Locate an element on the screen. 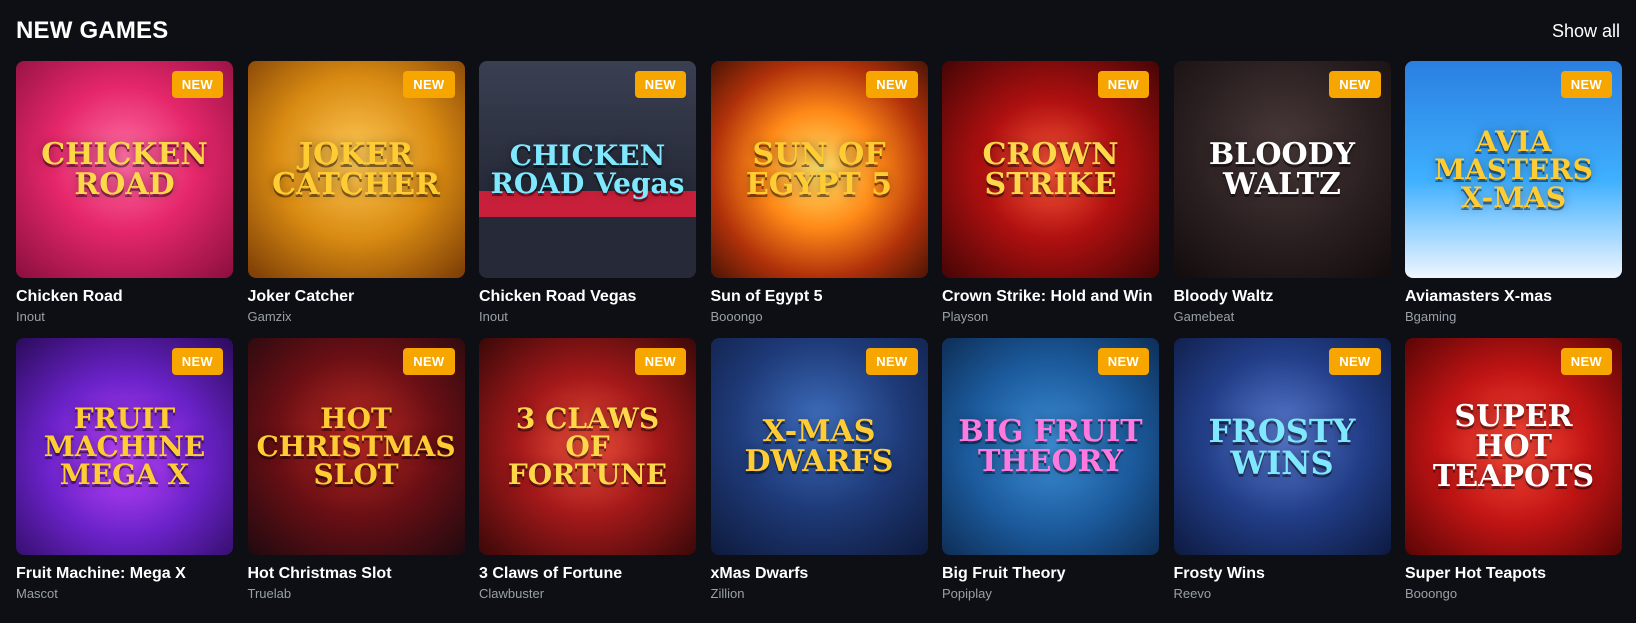 This screenshot has width=1636, height=623. game-card-frosty-wins: FROSTY WINS NEW Frosty Wins Reevo is located at coordinates (1282, 476).